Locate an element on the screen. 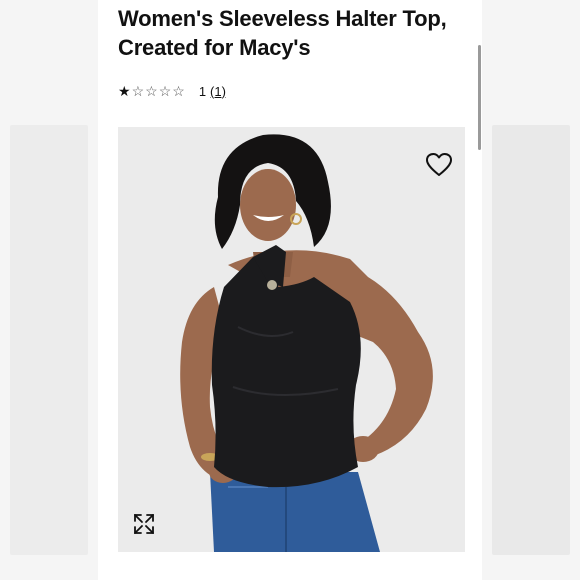 This screenshot has width=580, height=580. page-scrollbar is located at coordinates (479, 97).